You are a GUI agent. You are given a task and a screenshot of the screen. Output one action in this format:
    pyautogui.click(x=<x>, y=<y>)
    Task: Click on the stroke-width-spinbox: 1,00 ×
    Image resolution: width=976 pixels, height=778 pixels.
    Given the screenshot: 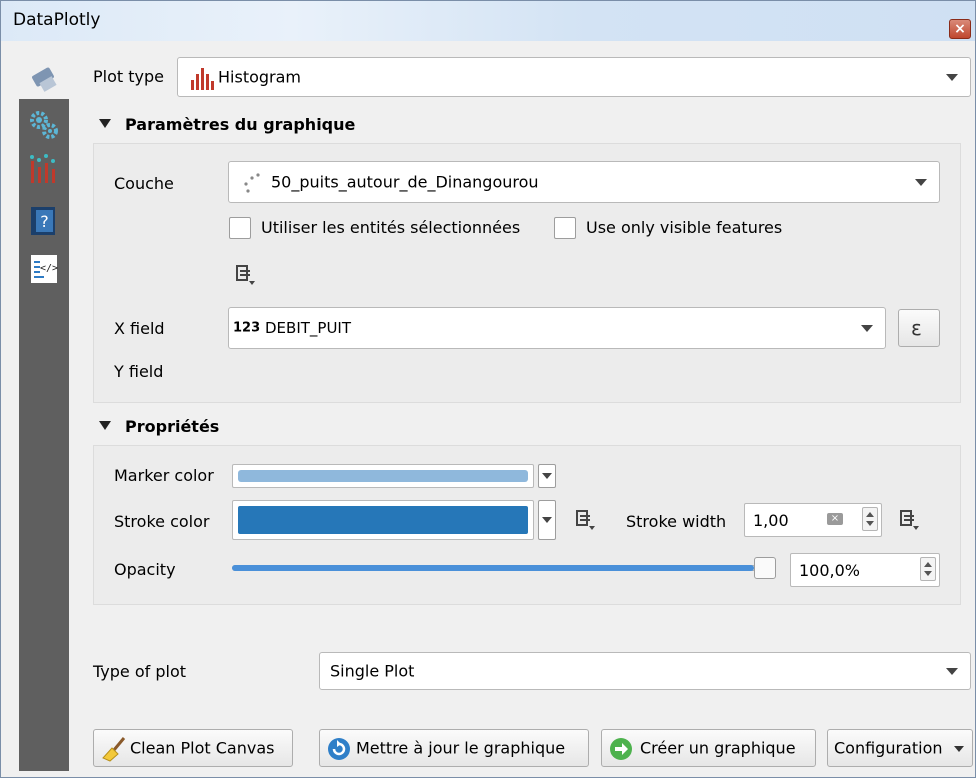 What is the action you would take?
    pyautogui.click(x=813, y=520)
    